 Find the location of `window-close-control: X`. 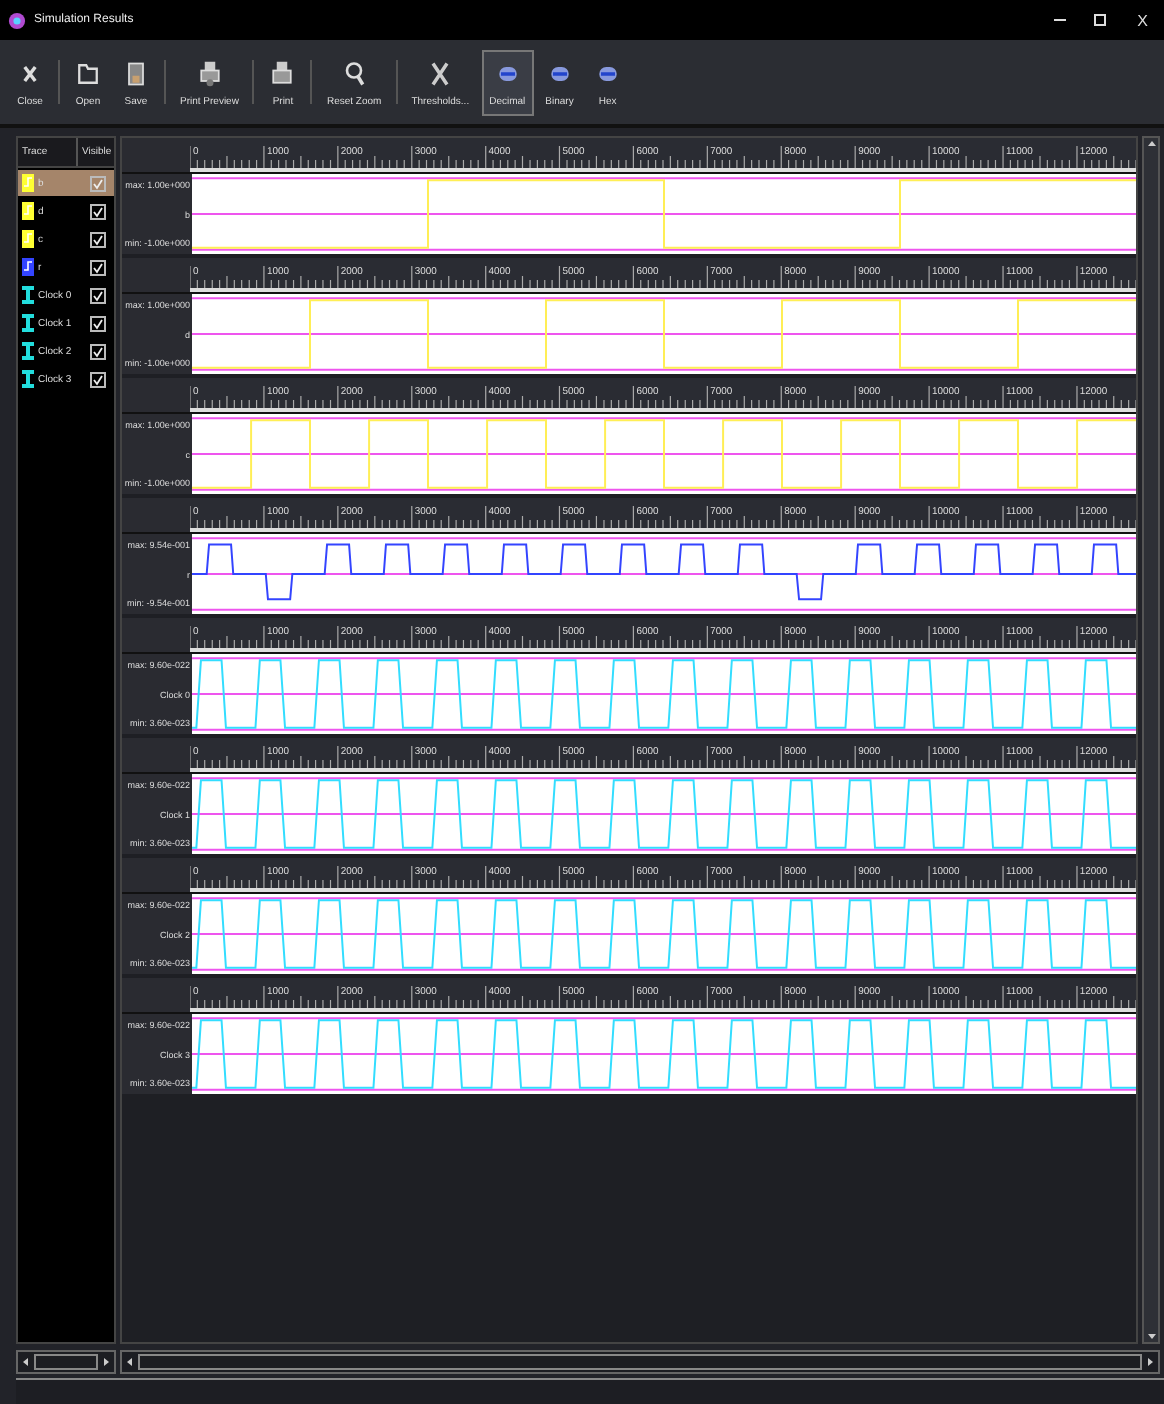

window-close-control: X is located at coordinates (1142, 20).